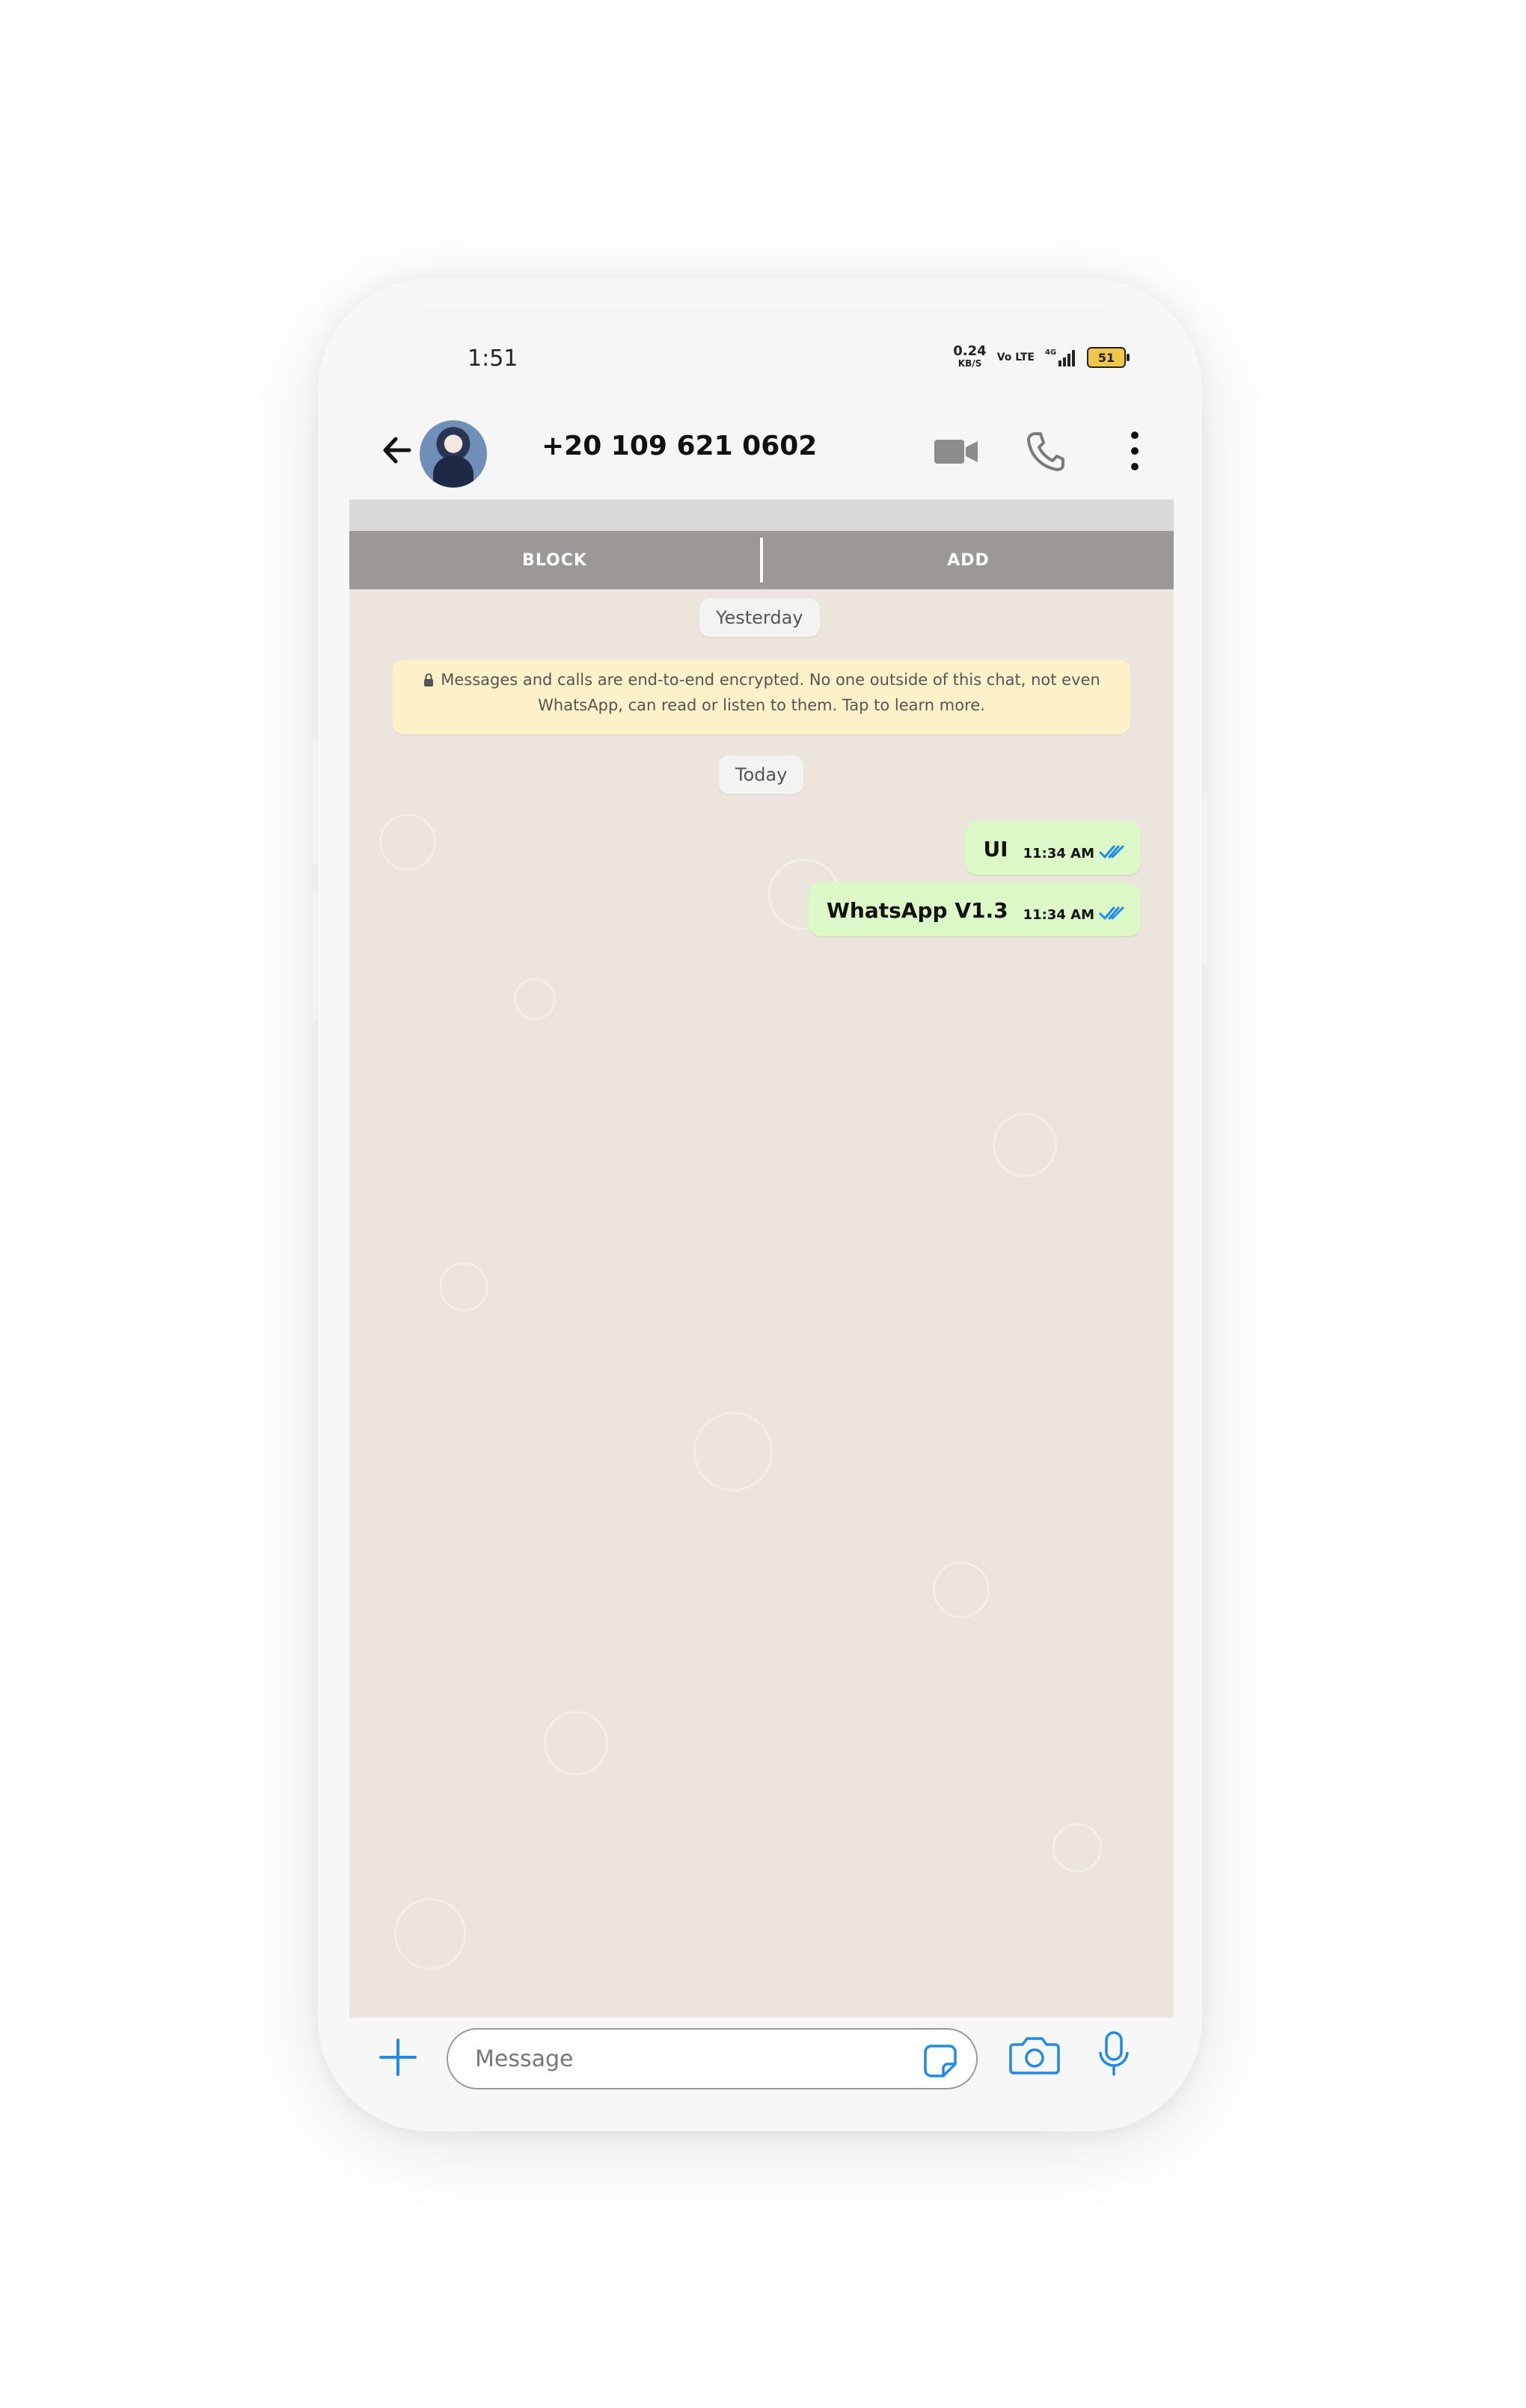 This screenshot has height=2408, width=1526. What do you see at coordinates (429, 680) in the screenshot?
I see `lock-icon` at bounding box center [429, 680].